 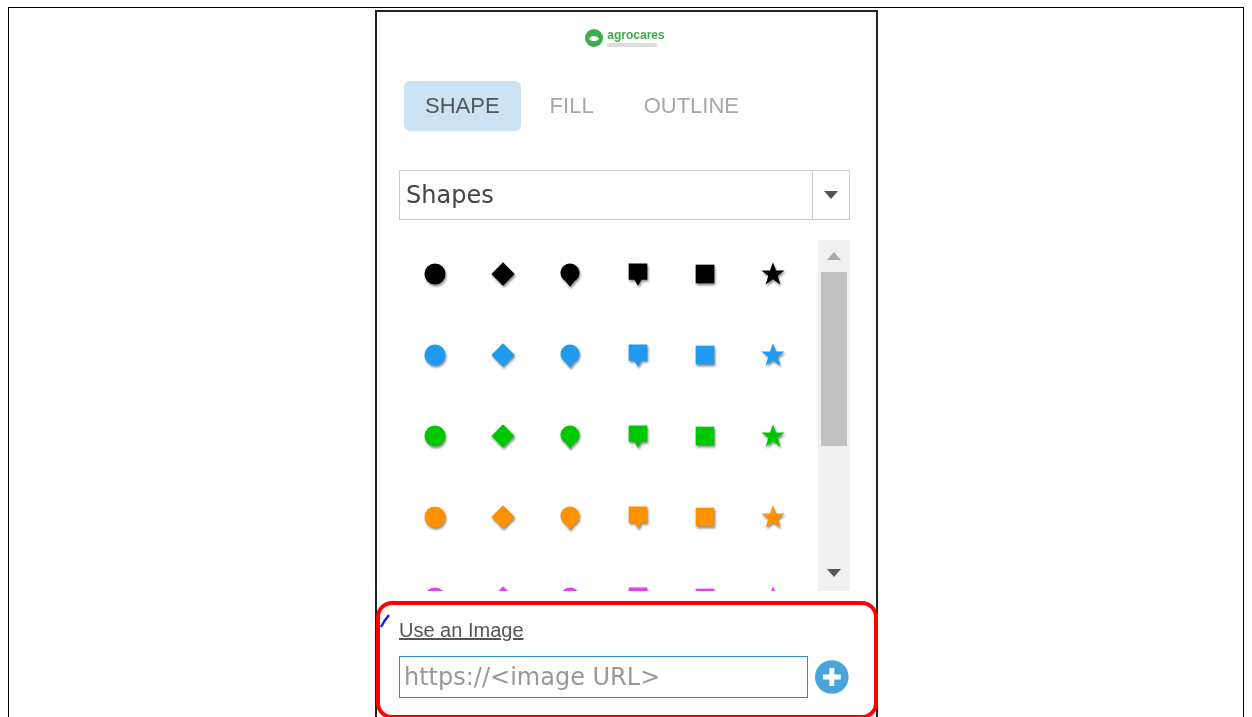 What do you see at coordinates (636, 35) in the screenshot?
I see `logo-name: agrocares` at bounding box center [636, 35].